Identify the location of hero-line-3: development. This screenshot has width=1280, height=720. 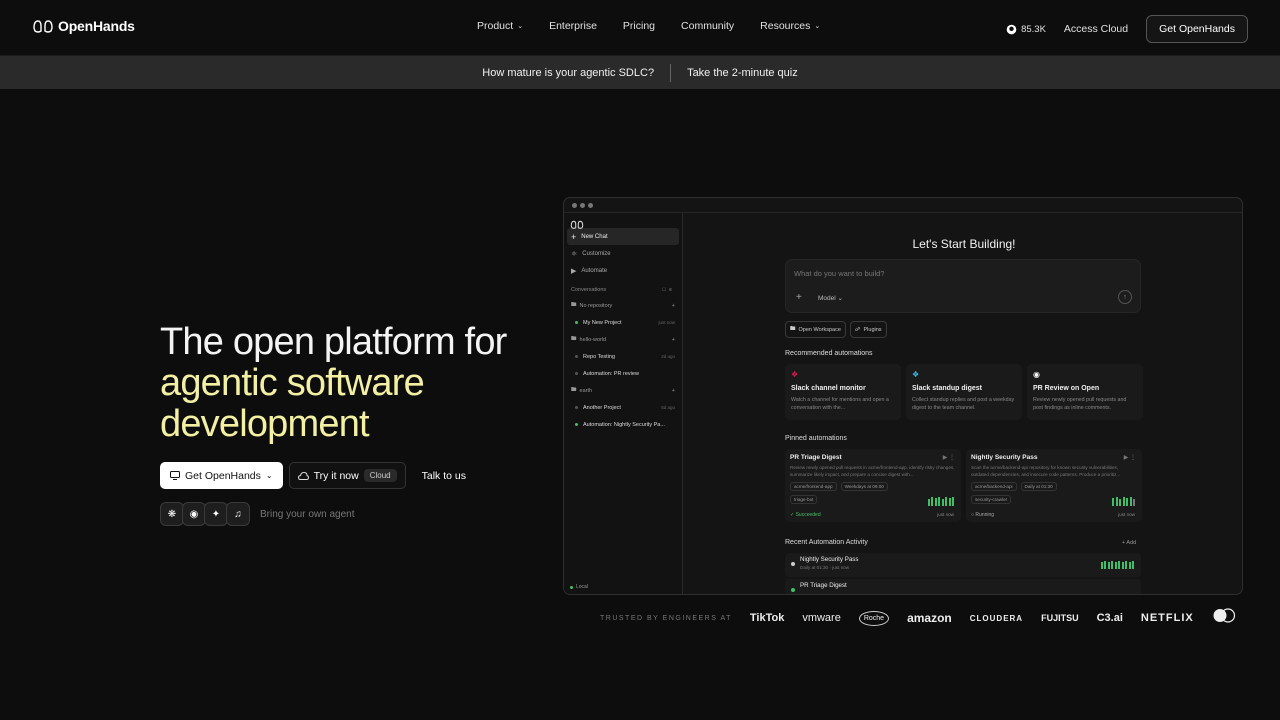
(265, 424).